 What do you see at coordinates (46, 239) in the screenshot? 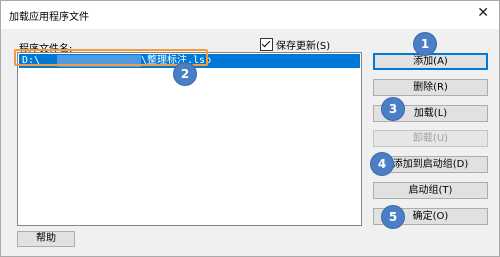
I see `help-button: 帮助` at bounding box center [46, 239].